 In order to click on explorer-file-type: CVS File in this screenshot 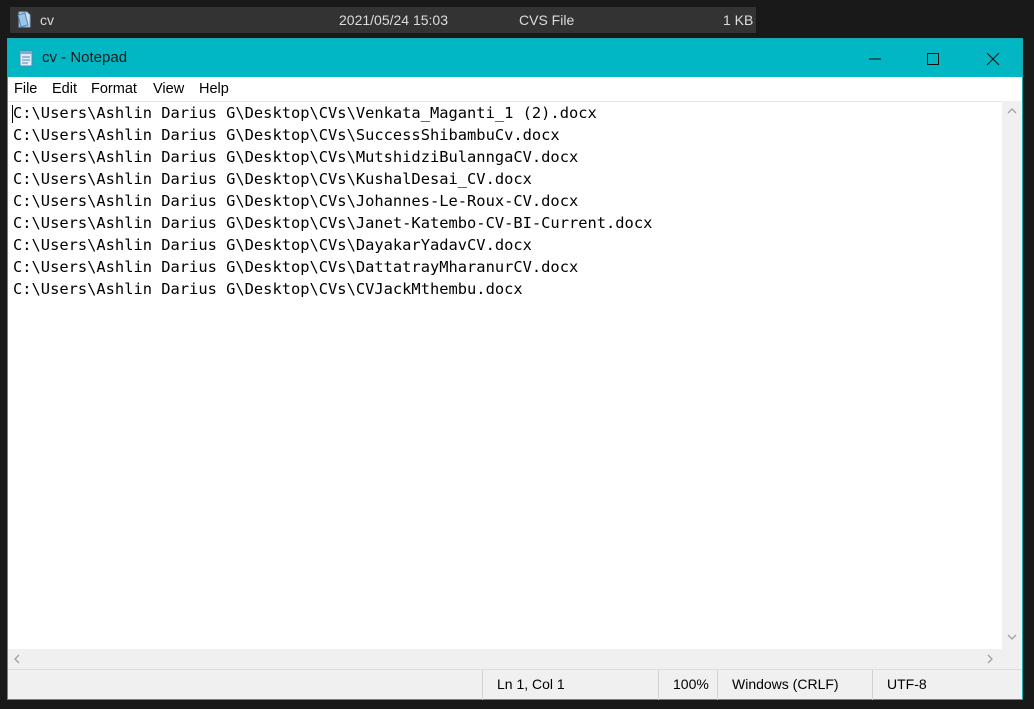, I will do `click(547, 20)`.